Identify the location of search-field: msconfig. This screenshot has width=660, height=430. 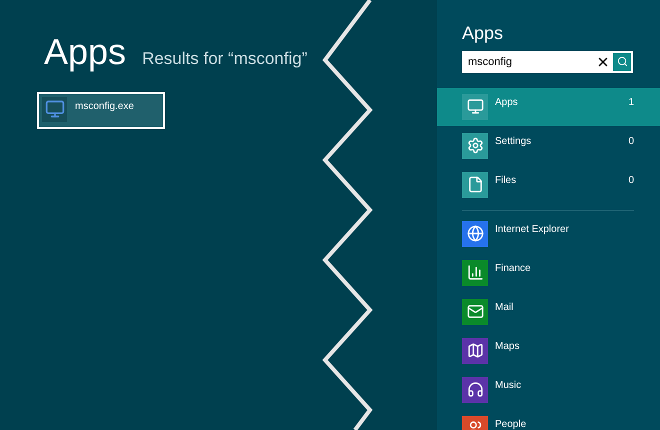
(547, 61).